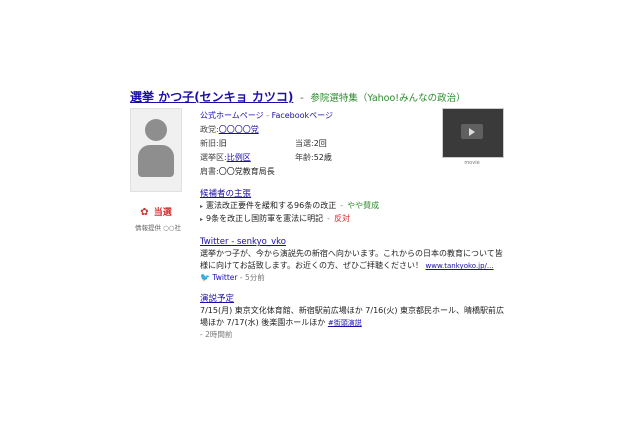  I want to click on status-row: 新旧:旧 当選:2回, so click(315, 144).